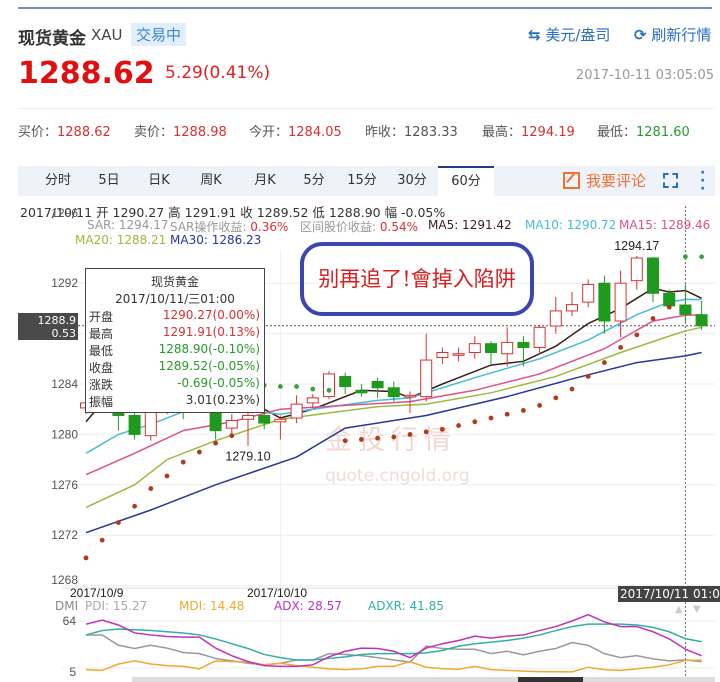 The height and width of the screenshot is (682, 720). Describe the element at coordinates (669, 594) in the screenshot. I see `crosshair-date-label: 2017/10/11 01:00` at that location.